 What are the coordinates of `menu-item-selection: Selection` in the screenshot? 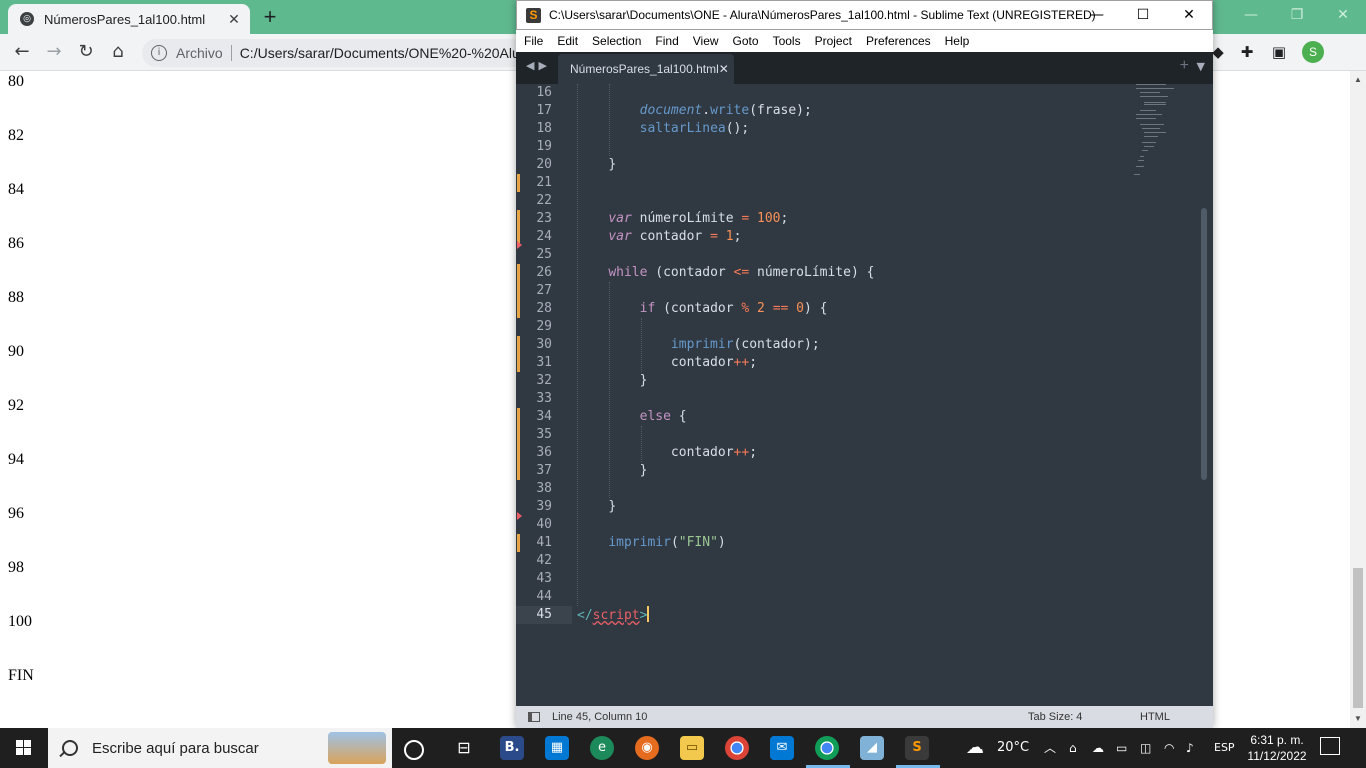 It's located at (616, 41).